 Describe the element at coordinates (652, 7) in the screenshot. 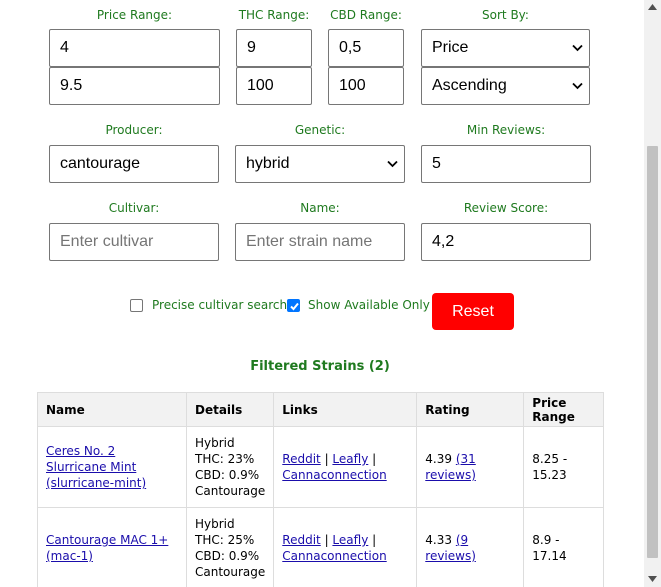

I see `scroll-up-icon` at that location.